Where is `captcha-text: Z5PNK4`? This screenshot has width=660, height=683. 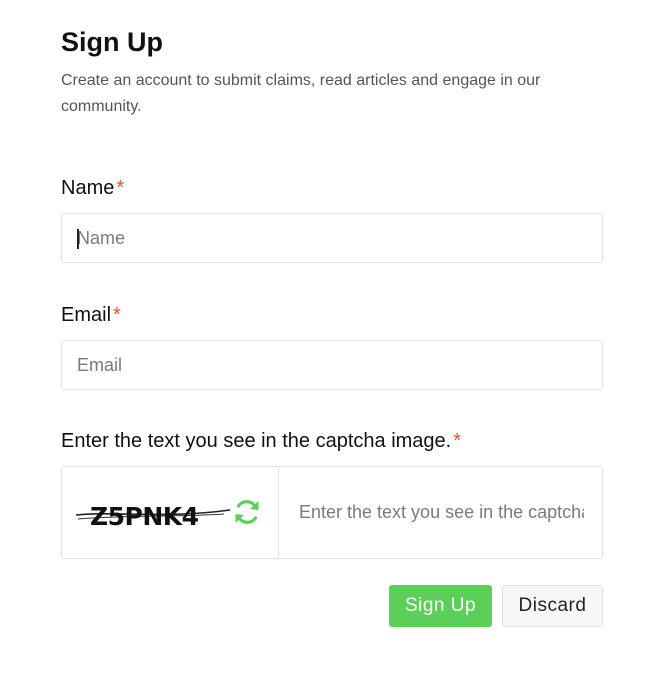 captcha-text: Z5PNK4 is located at coordinates (144, 516).